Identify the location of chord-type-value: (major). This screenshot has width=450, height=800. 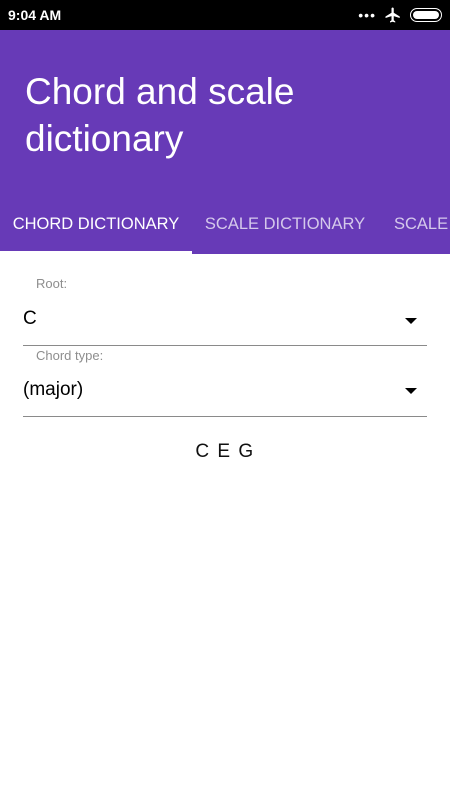
(53, 389).